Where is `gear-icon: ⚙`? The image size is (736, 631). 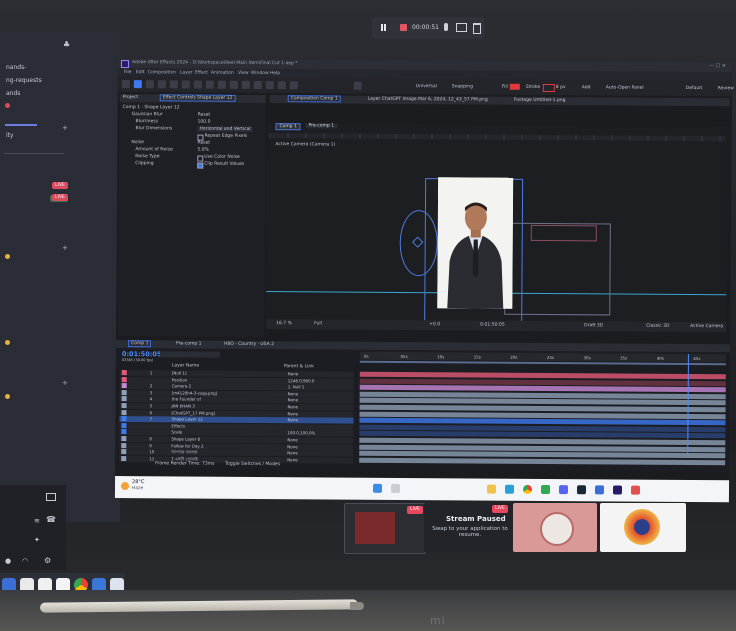
gear-icon: ⚙ is located at coordinates (47, 560).